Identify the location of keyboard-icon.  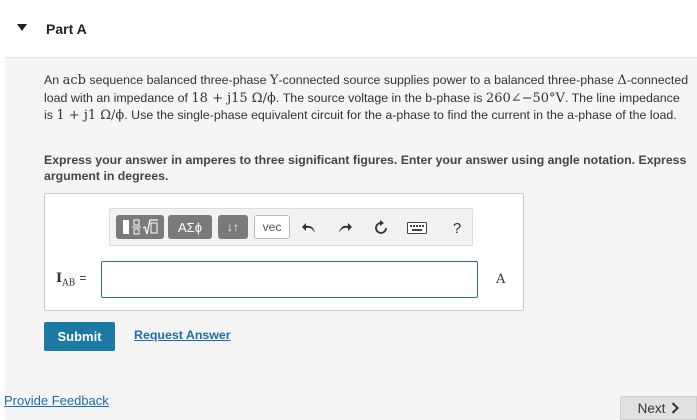
(417, 228).